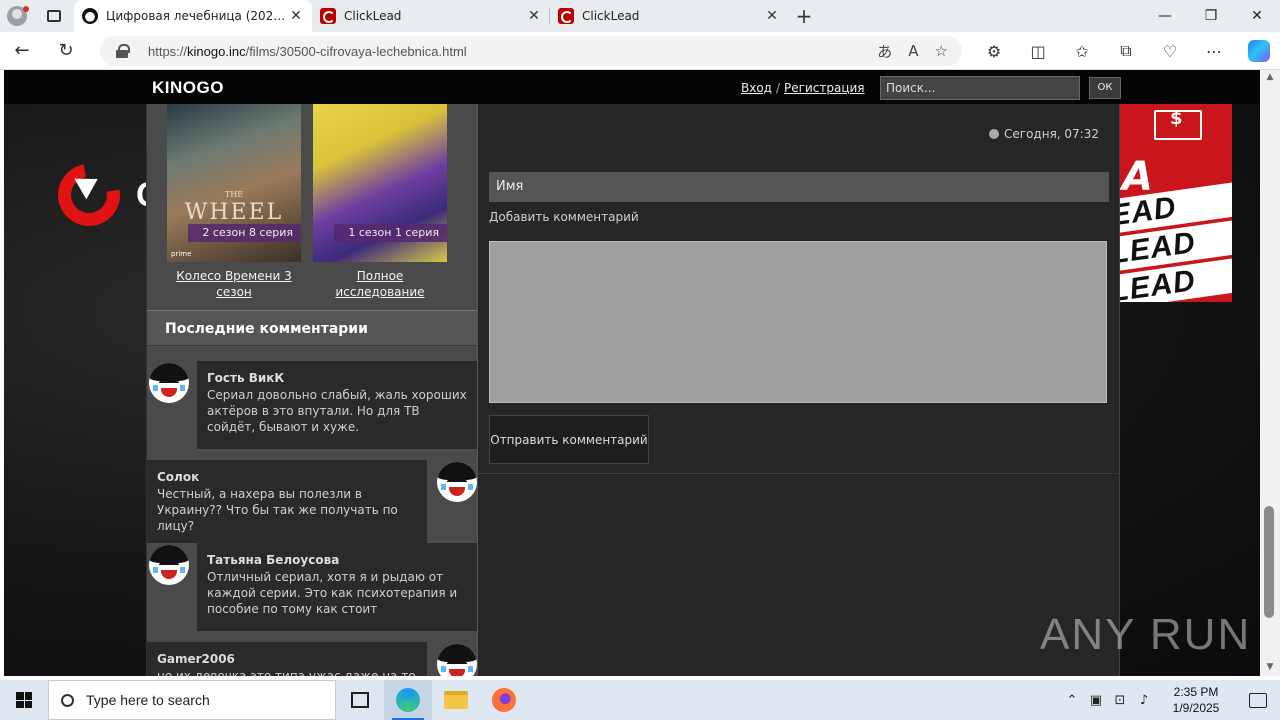 The width and height of the screenshot is (1280, 720). What do you see at coordinates (566, 16) in the screenshot?
I see `clicklead-favicon-icon` at bounding box center [566, 16].